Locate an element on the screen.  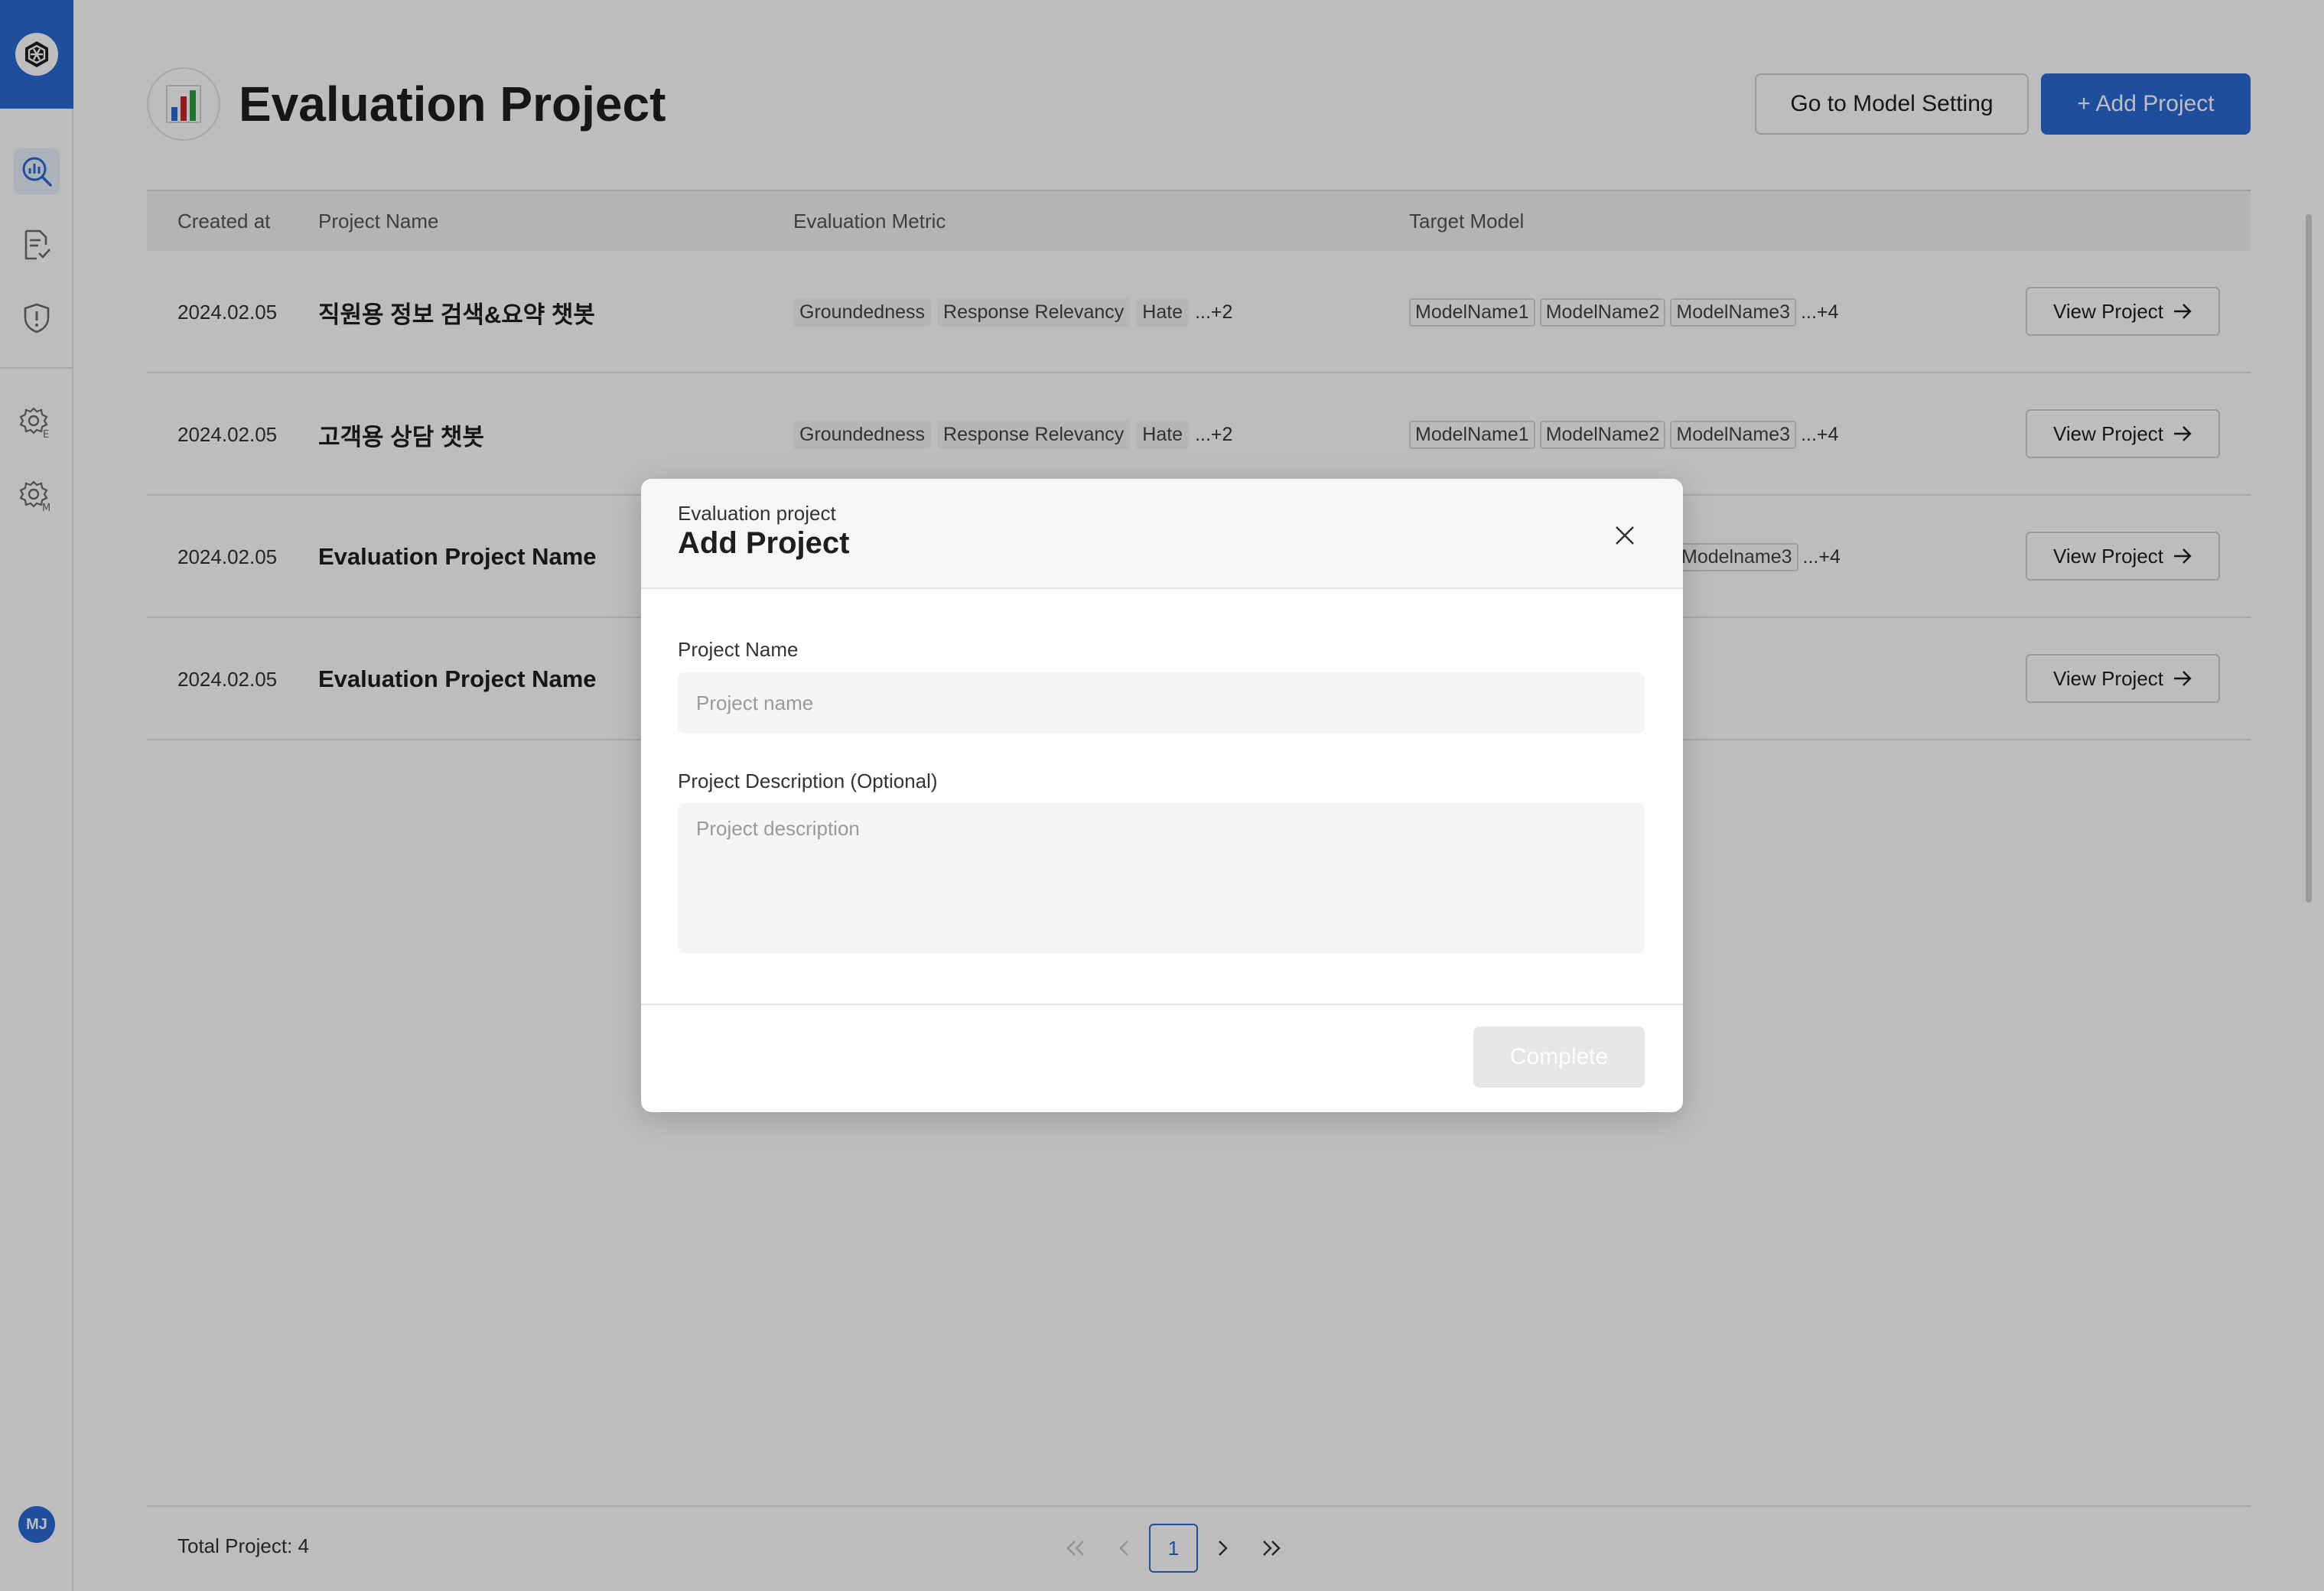
modal-header: Evaluation project Add Project is located at coordinates (1162, 534).